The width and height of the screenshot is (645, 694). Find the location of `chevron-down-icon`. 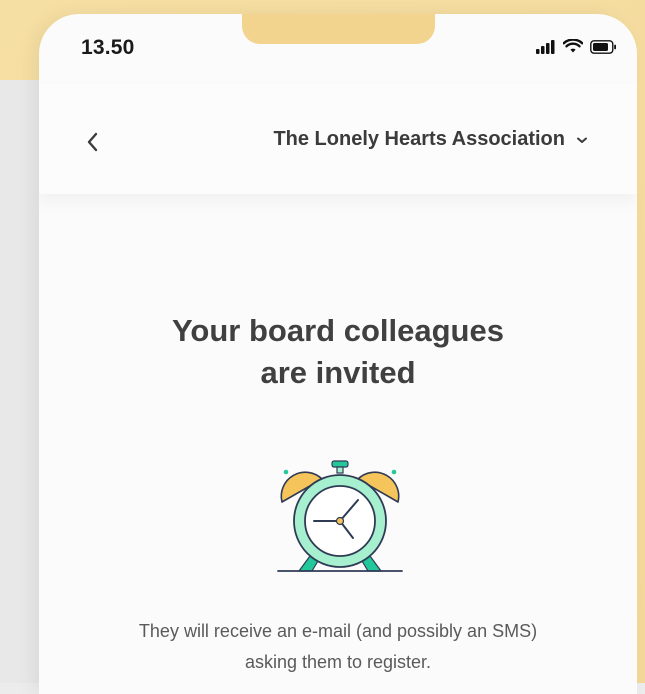

chevron-down-icon is located at coordinates (582, 140).